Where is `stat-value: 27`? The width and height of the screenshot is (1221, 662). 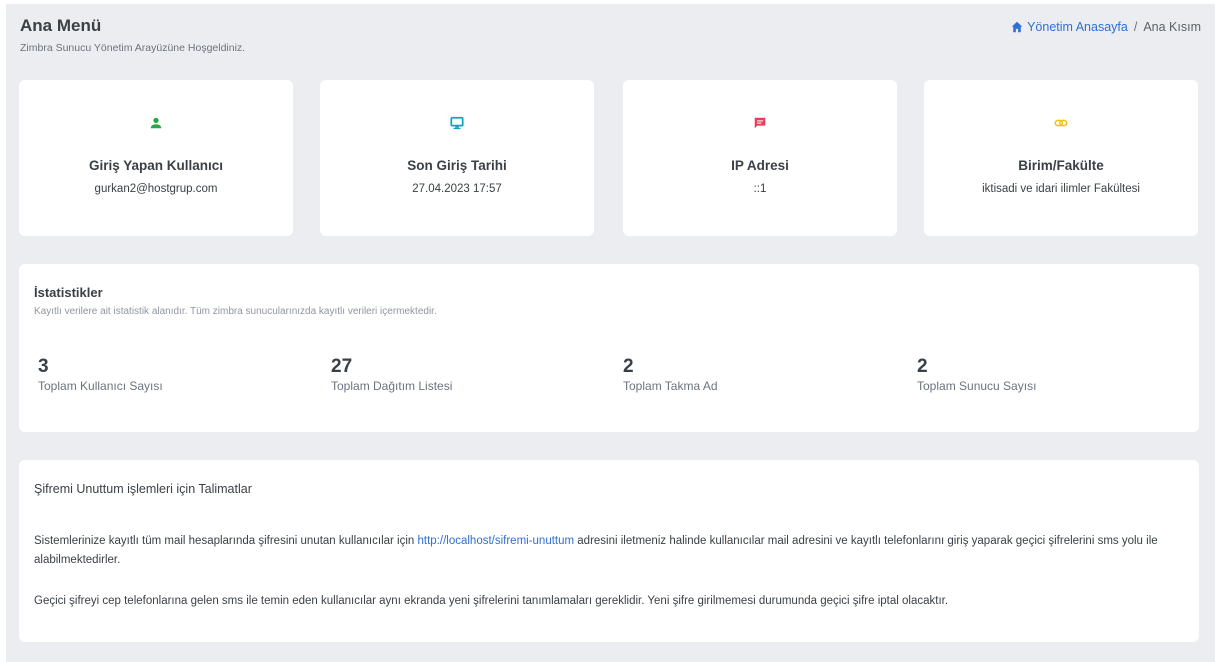 stat-value: 27 is located at coordinates (342, 366).